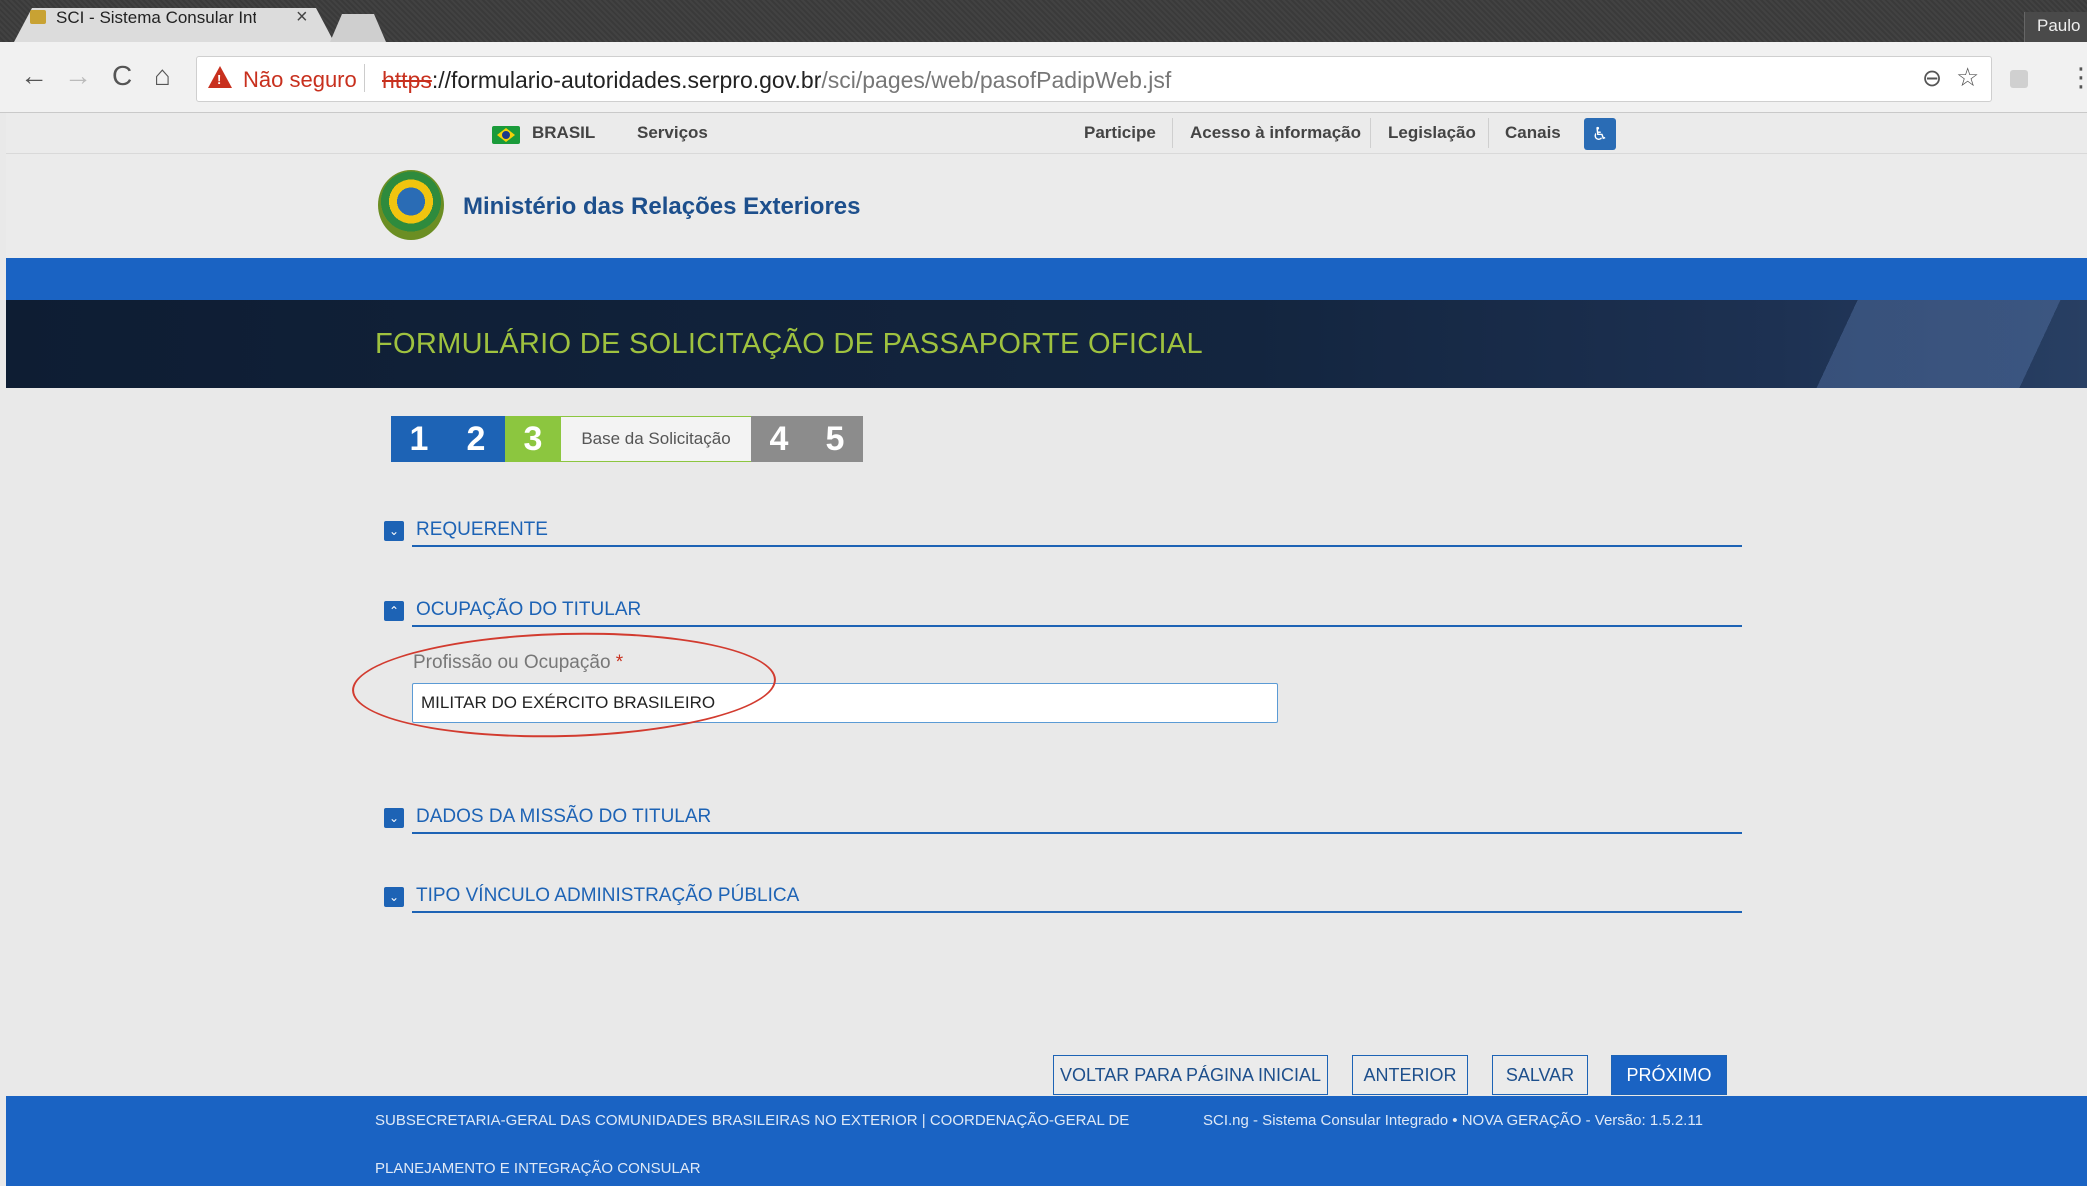 The image size is (2087, 1186). What do you see at coordinates (2019, 79) in the screenshot?
I see `extension-icon` at bounding box center [2019, 79].